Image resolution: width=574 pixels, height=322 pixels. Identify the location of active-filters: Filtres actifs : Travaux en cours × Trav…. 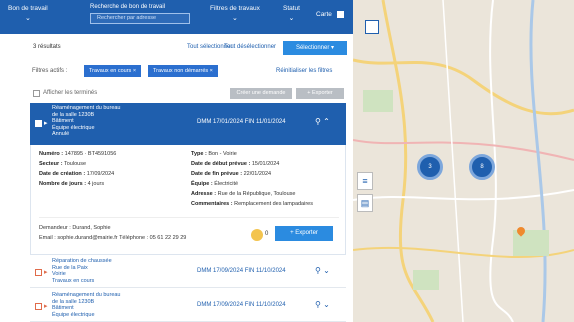
(176, 72).